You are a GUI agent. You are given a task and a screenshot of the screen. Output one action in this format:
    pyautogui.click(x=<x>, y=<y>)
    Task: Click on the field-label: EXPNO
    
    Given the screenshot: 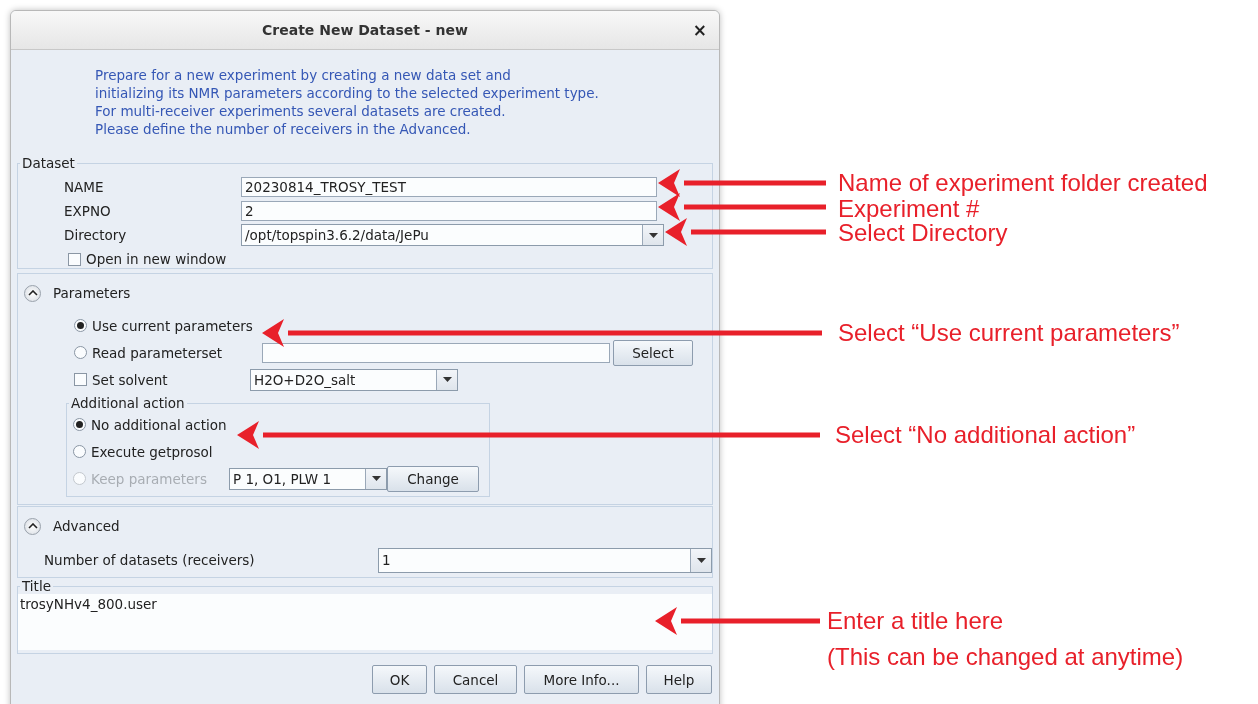 What is the action you would take?
    pyautogui.click(x=87, y=211)
    